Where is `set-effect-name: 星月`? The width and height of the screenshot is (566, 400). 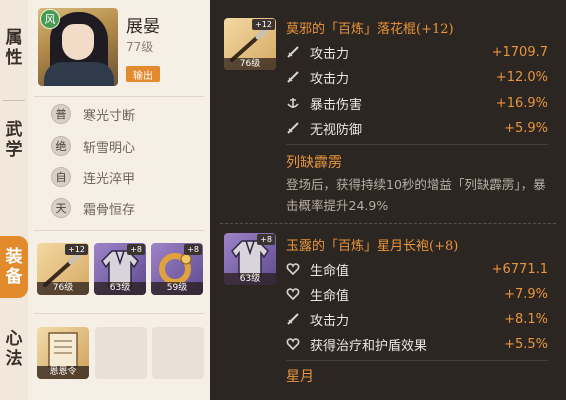 set-effect-name: 星月 is located at coordinates (300, 377).